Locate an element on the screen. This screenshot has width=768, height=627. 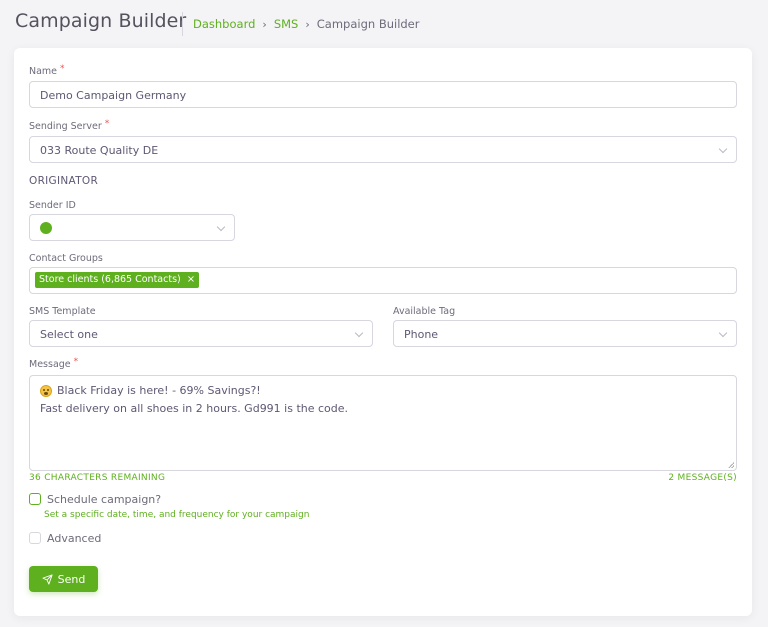
available-tag-select: Phone is located at coordinates (565, 333).